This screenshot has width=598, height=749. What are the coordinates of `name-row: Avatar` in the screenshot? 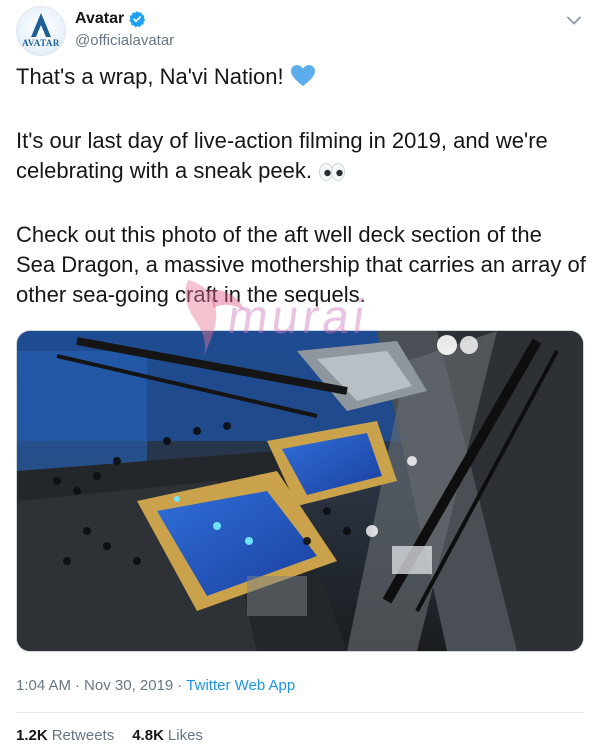 It's located at (110, 19).